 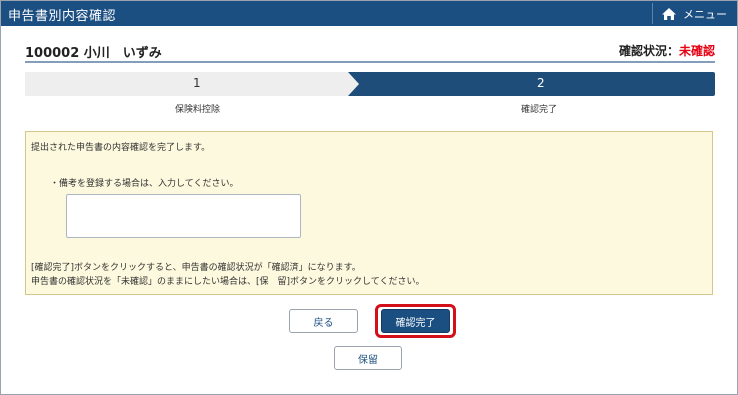 What do you see at coordinates (62, 16) in the screenshot?
I see `window-title: 申告書別内容確認` at bounding box center [62, 16].